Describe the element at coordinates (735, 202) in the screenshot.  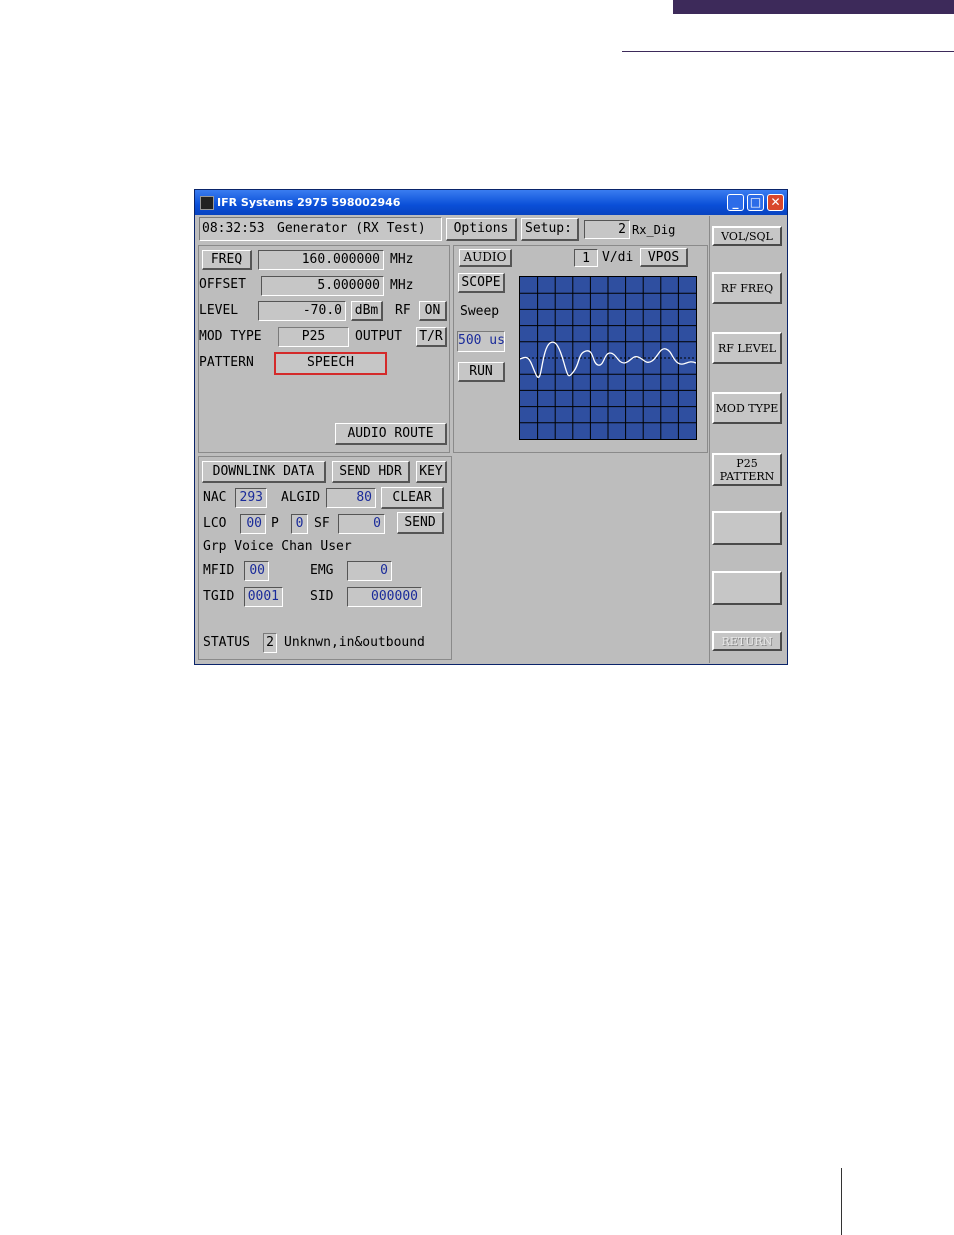
I see `minimize-icon: _` at that location.